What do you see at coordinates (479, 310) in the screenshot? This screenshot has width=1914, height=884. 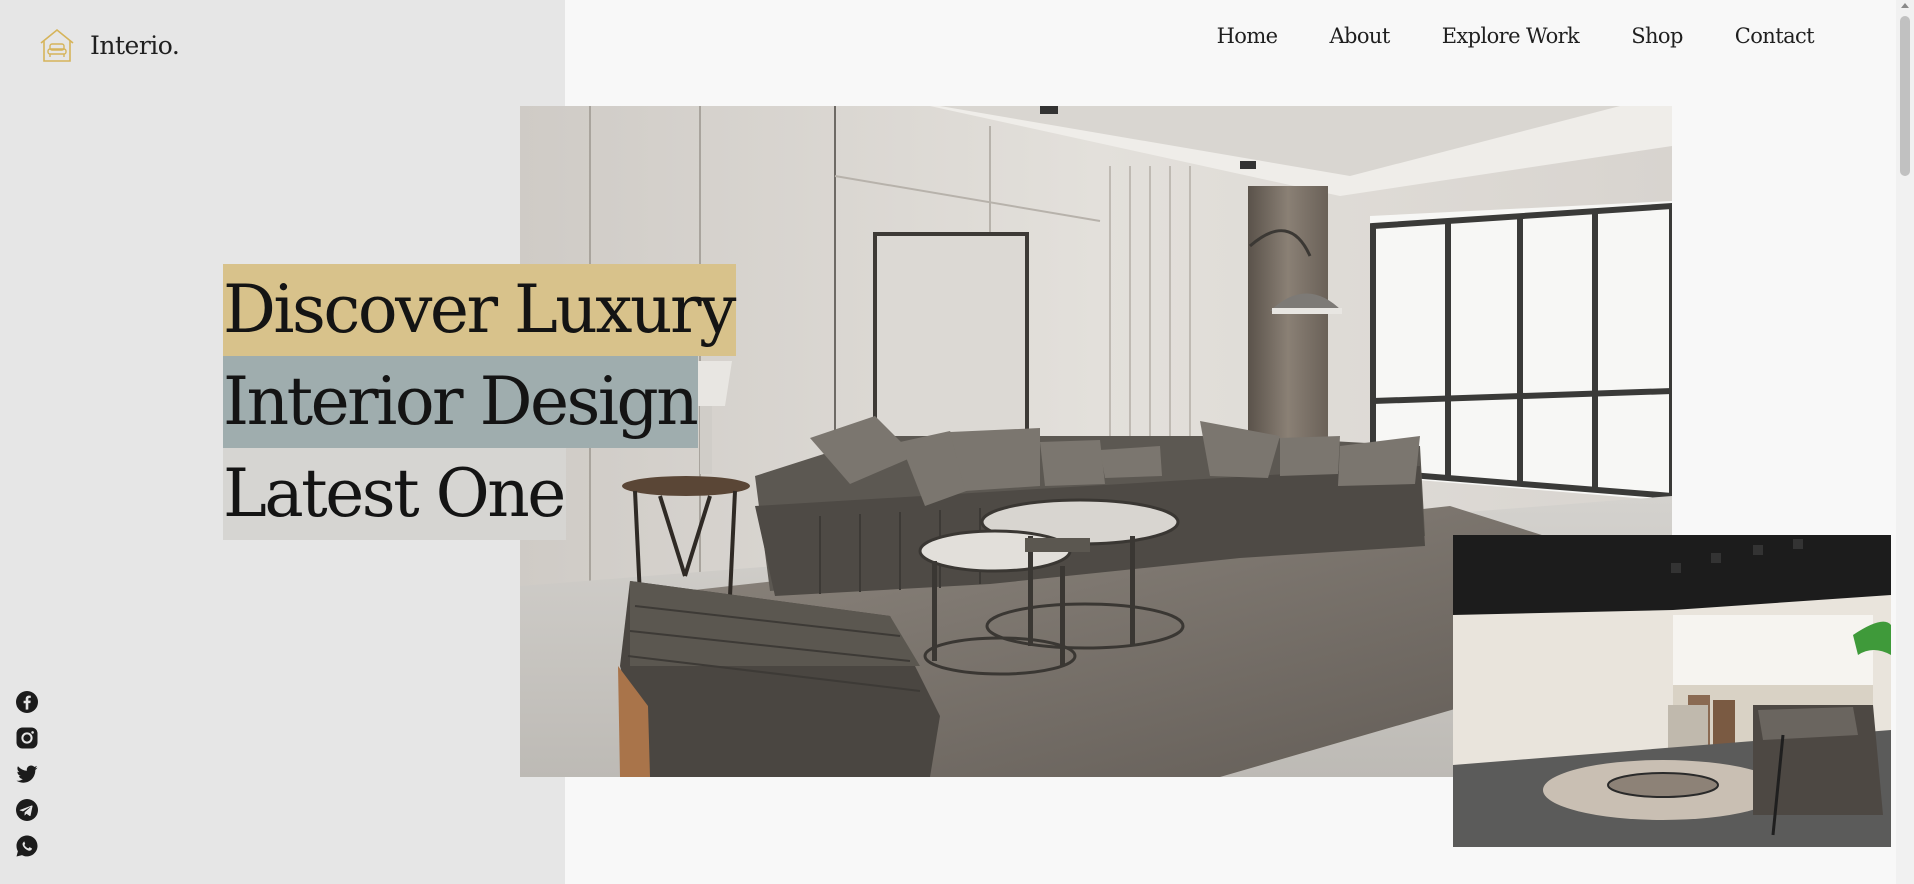 I see `hero-line-1: Discover Luxury` at bounding box center [479, 310].